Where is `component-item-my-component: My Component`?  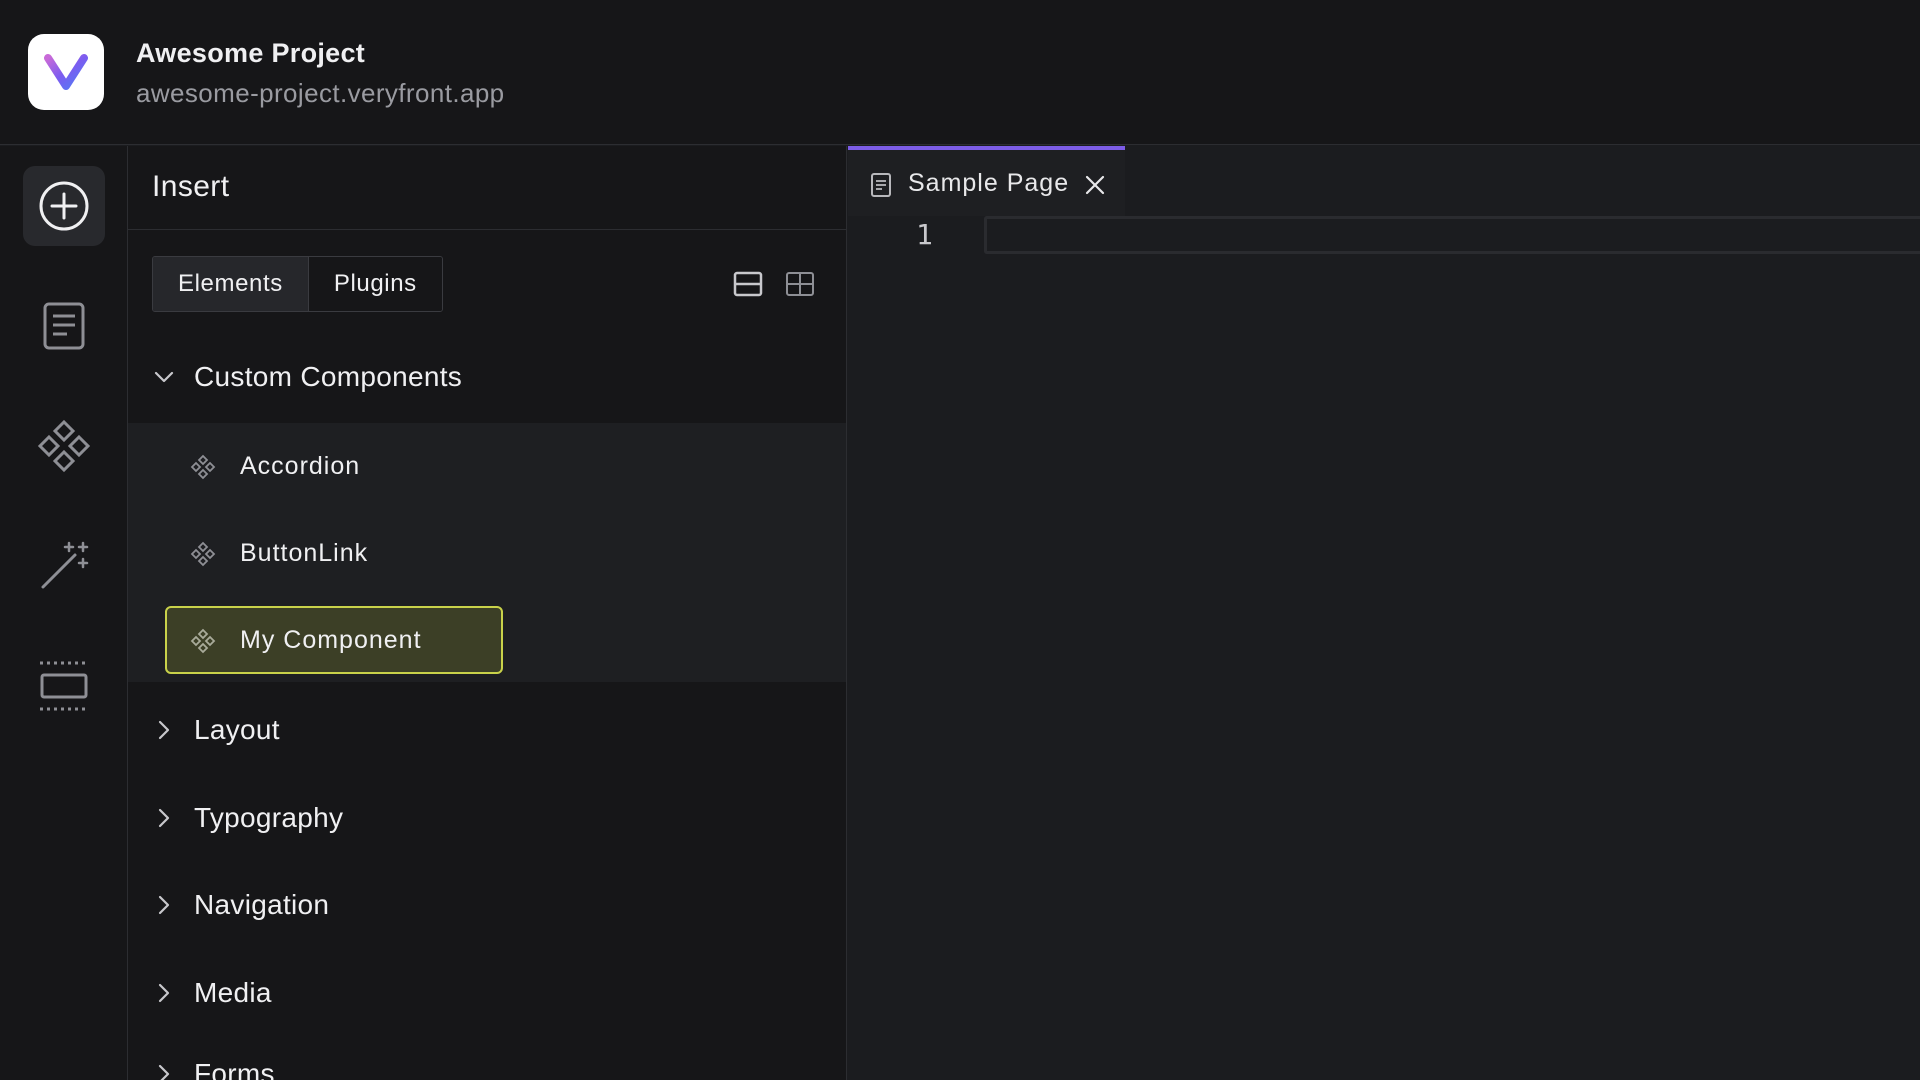
component-item-my-component: My Component is located at coordinates (334, 640).